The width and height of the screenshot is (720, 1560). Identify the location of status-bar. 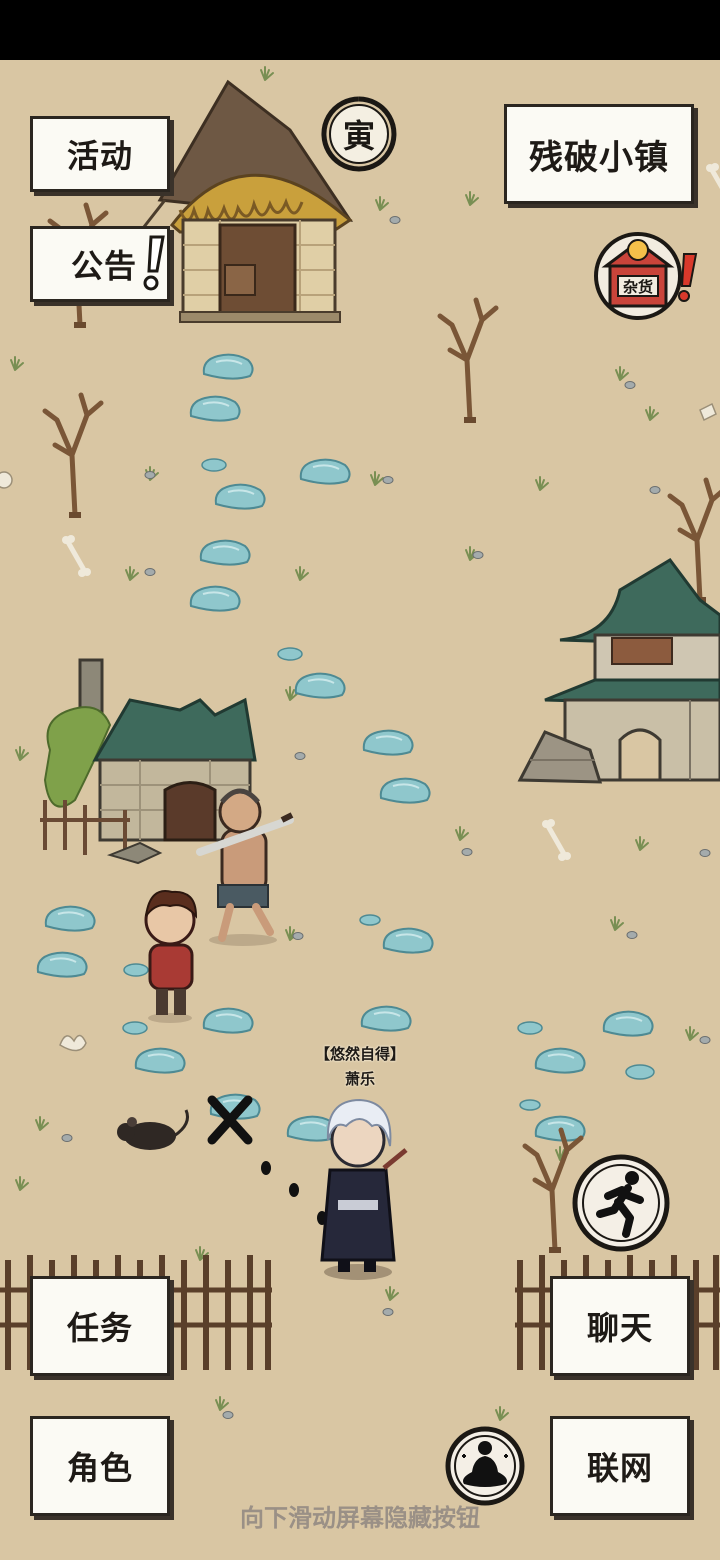
(360, 30).